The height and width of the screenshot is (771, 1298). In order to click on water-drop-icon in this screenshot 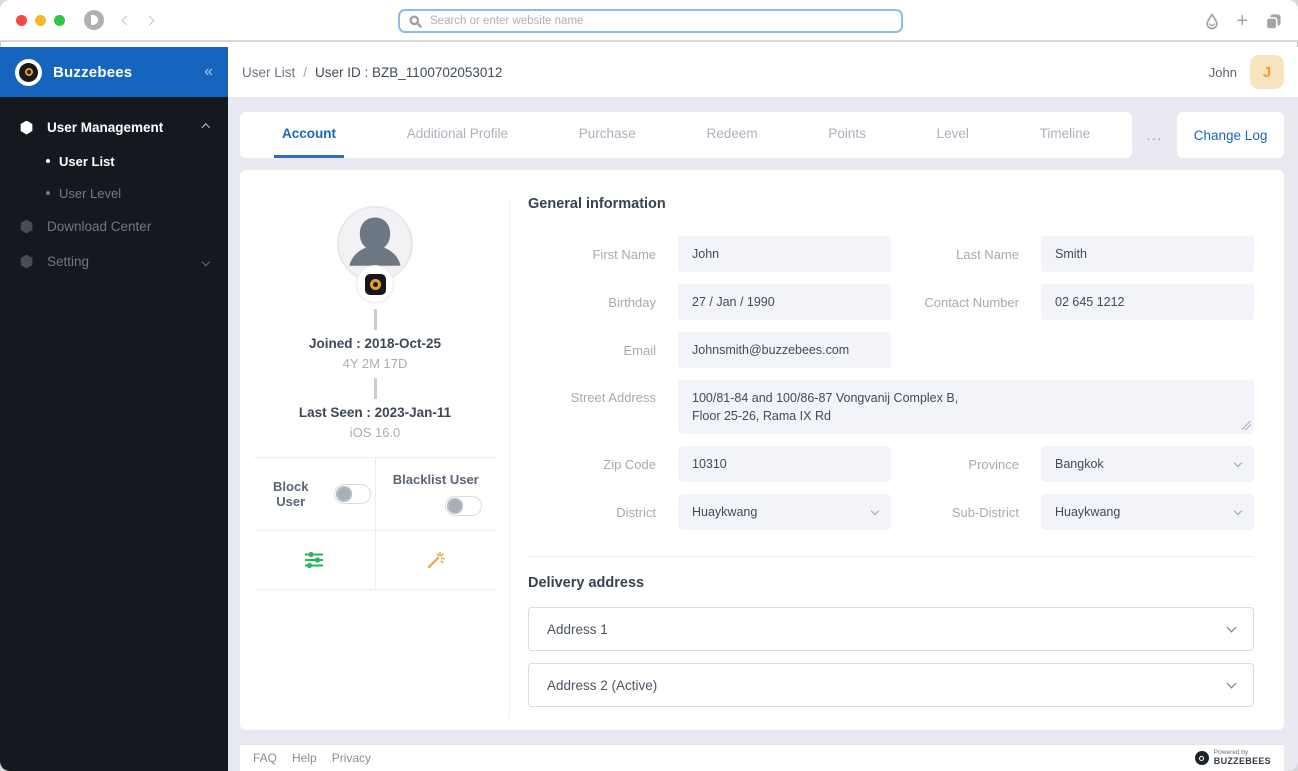, I will do `click(1212, 21)`.